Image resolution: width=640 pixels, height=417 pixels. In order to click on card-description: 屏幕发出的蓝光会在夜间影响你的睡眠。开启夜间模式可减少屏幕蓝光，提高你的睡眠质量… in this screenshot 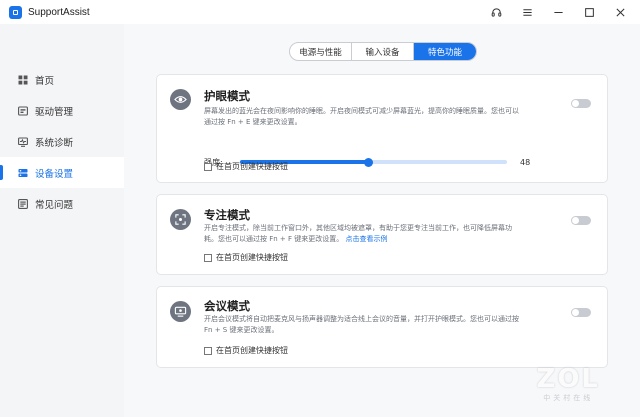, I will do `click(381, 117)`.